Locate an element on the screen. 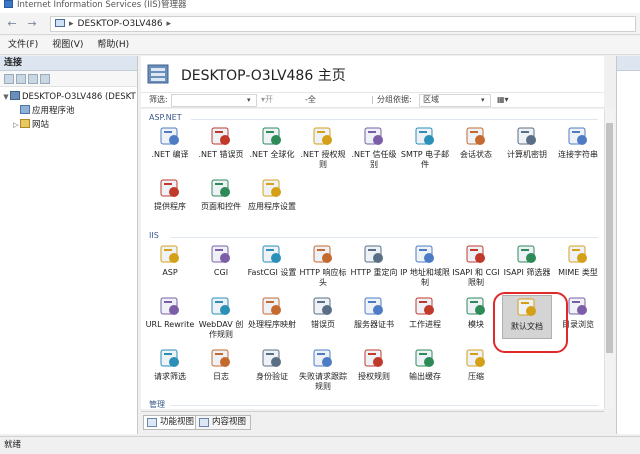  up-icon is located at coordinates (33, 79).